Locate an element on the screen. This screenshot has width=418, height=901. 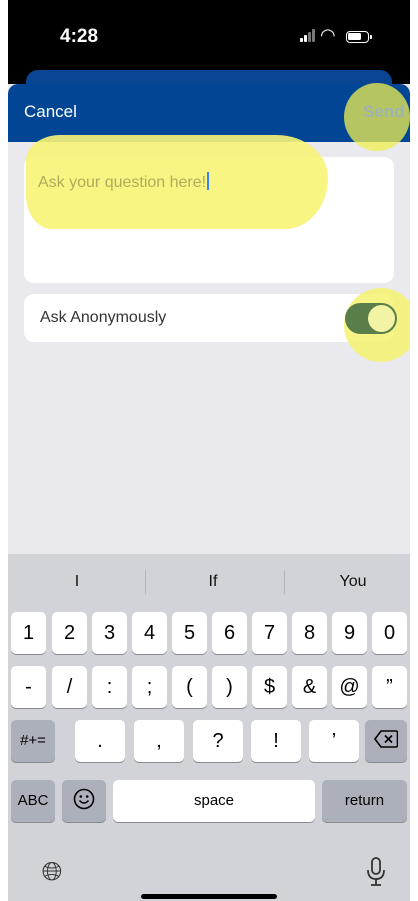
key-exclamation: ! is located at coordinates (276, 741).